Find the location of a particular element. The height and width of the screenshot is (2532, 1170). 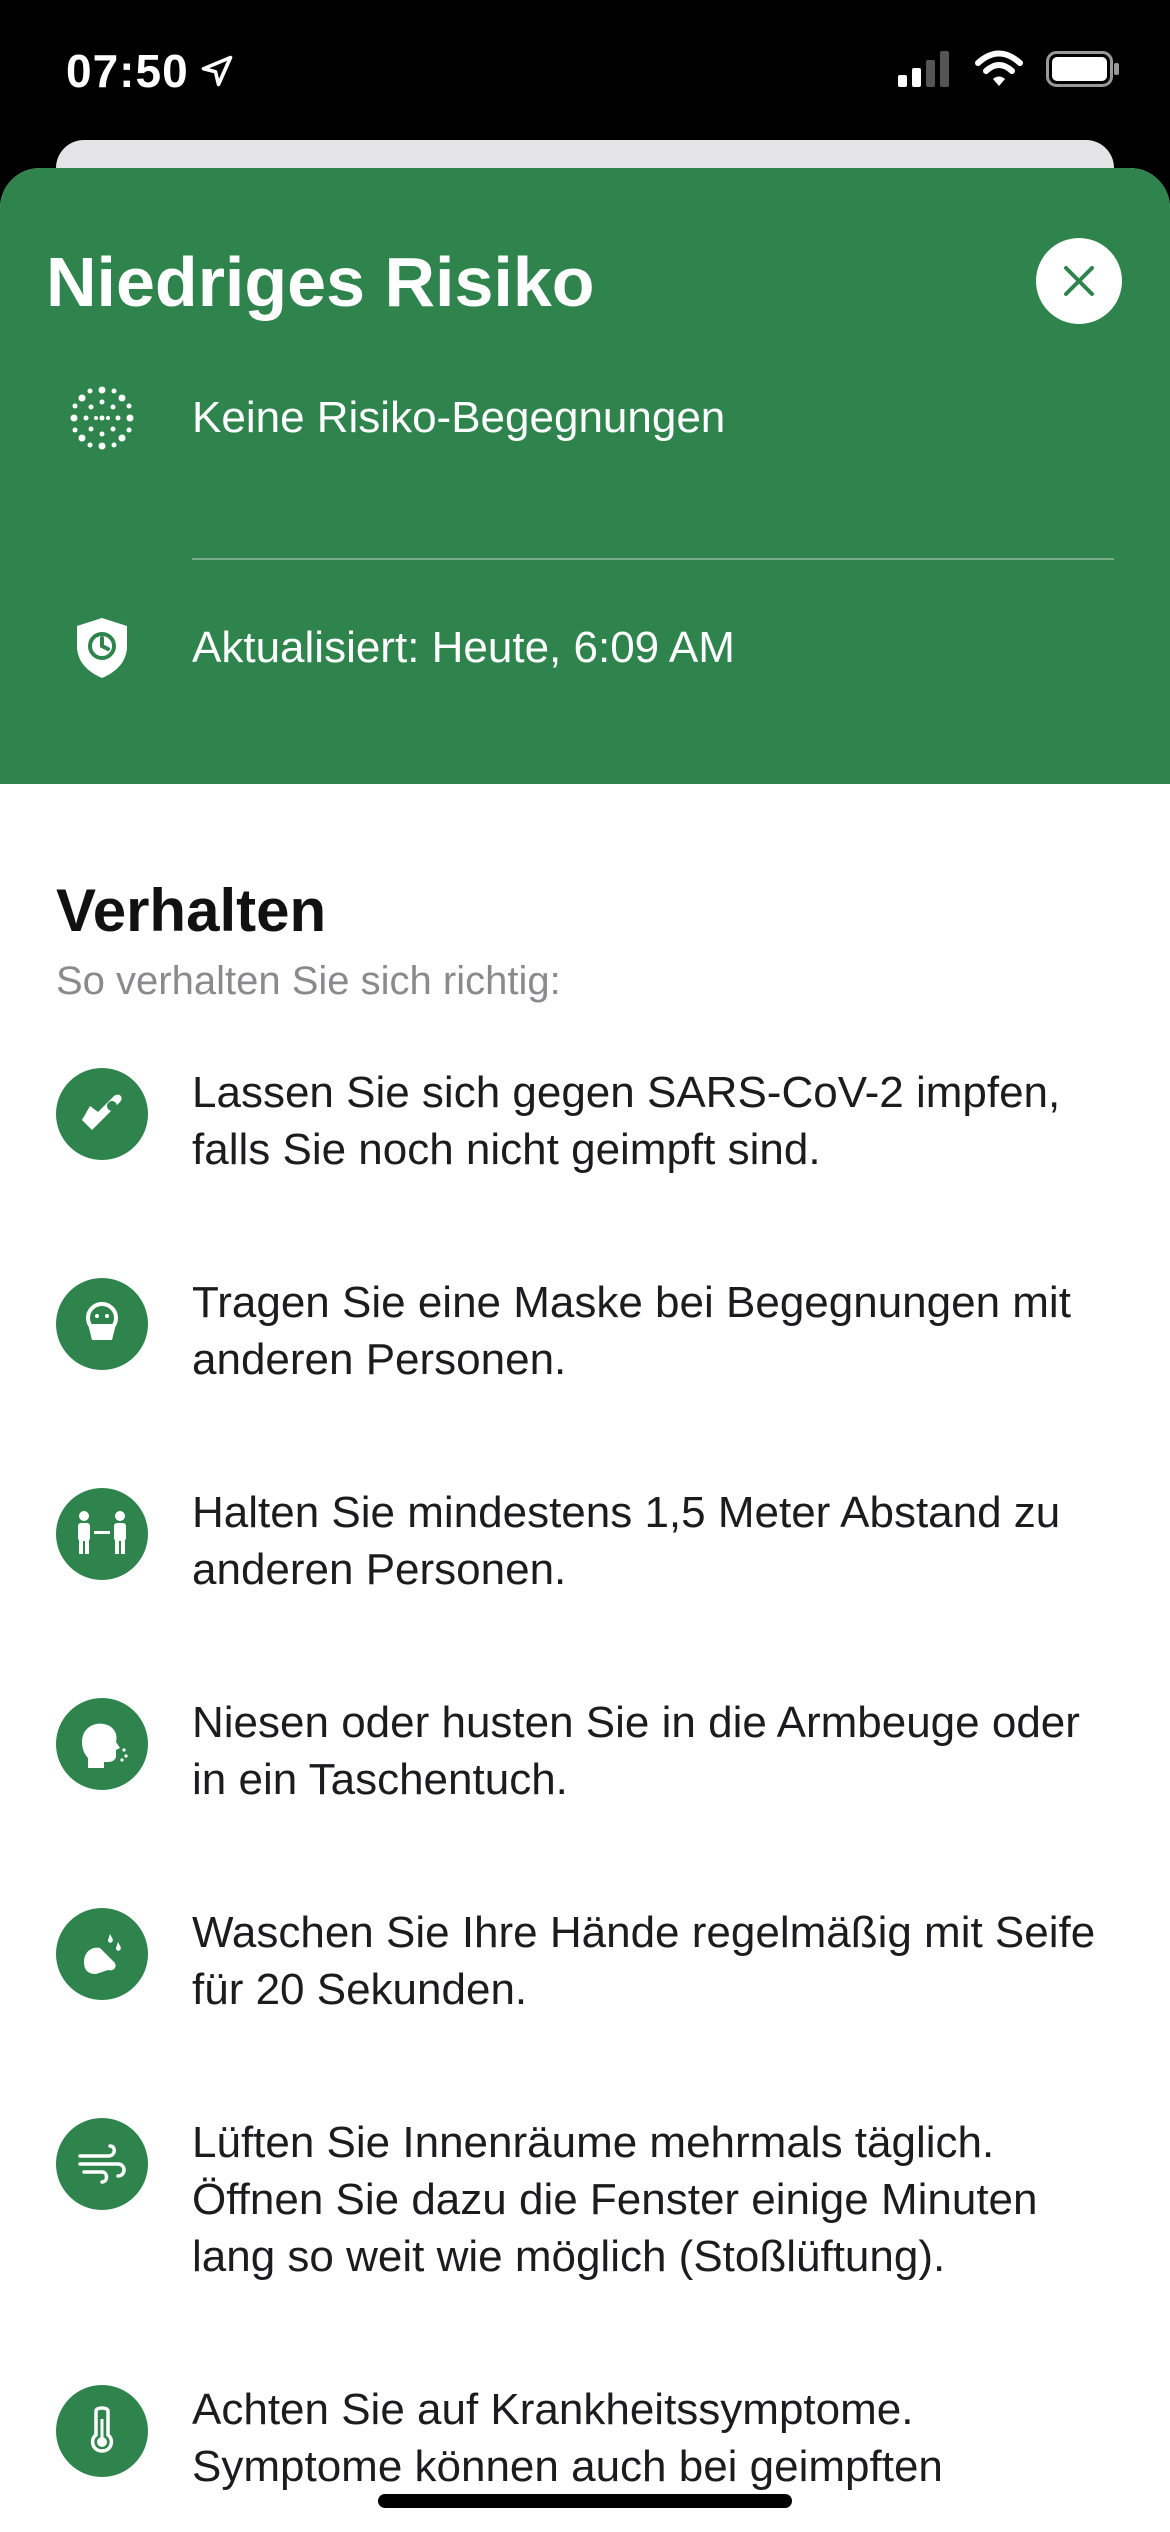

sneeze-icon is located at coordinates (102, 1744).